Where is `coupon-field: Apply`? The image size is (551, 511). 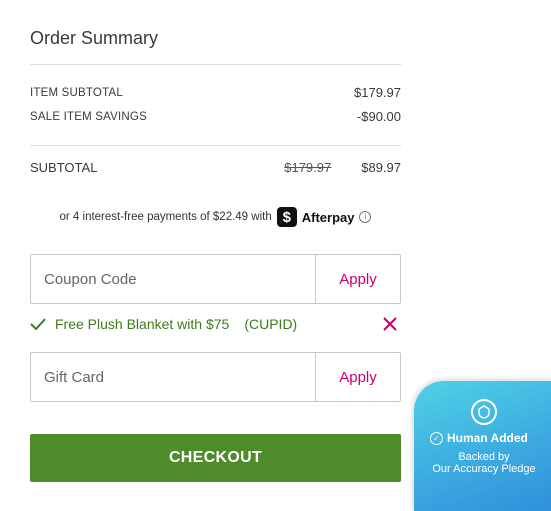 coupon-field: Apply is located at coordinates (215, 279).